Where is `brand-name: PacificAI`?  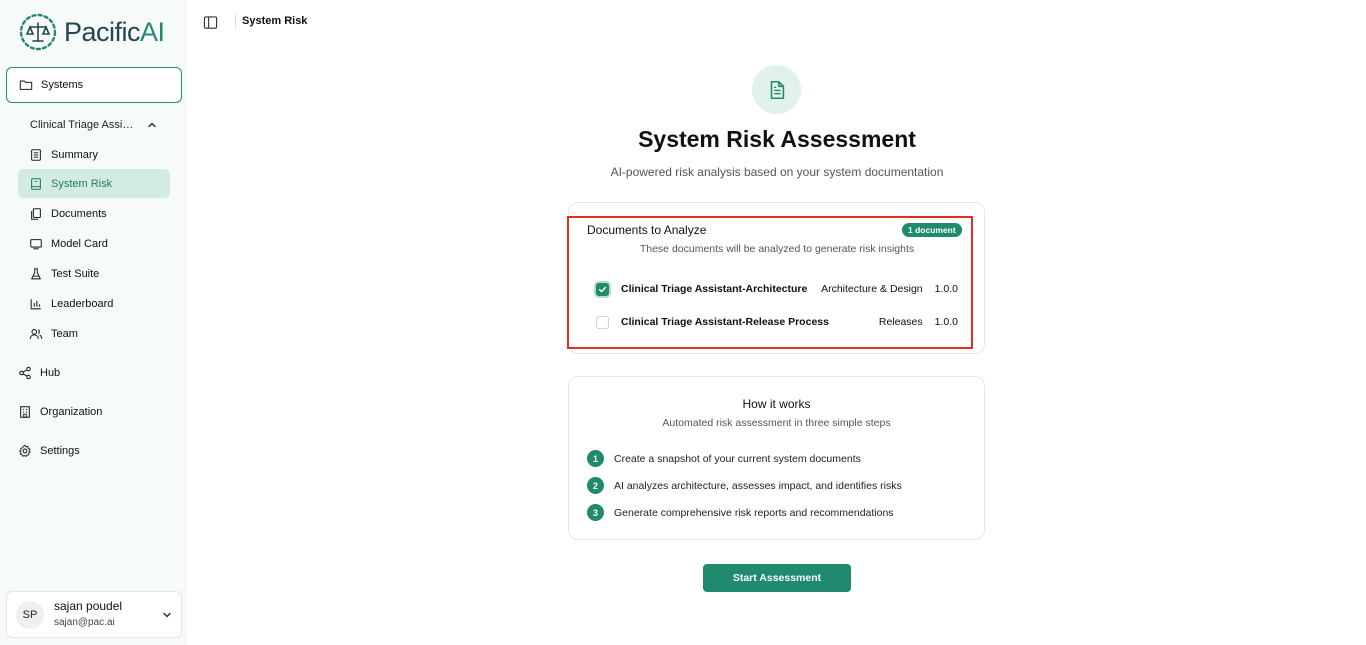
brand-name: PacificAI is located at coordinates (114, 31).